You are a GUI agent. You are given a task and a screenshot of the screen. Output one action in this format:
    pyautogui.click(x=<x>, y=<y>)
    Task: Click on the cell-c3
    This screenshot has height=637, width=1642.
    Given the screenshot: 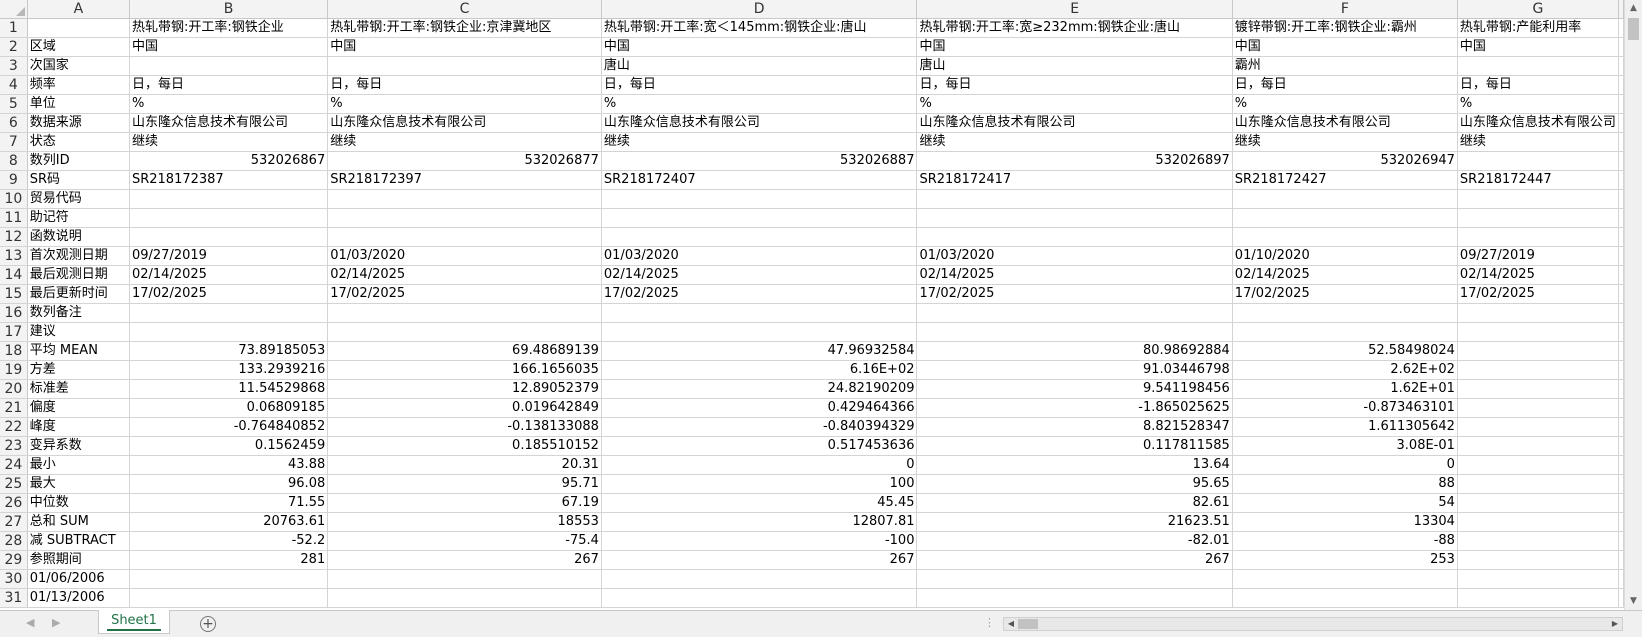 What is the action you would take?
    pyautogui.click(x=464, y=66)
    